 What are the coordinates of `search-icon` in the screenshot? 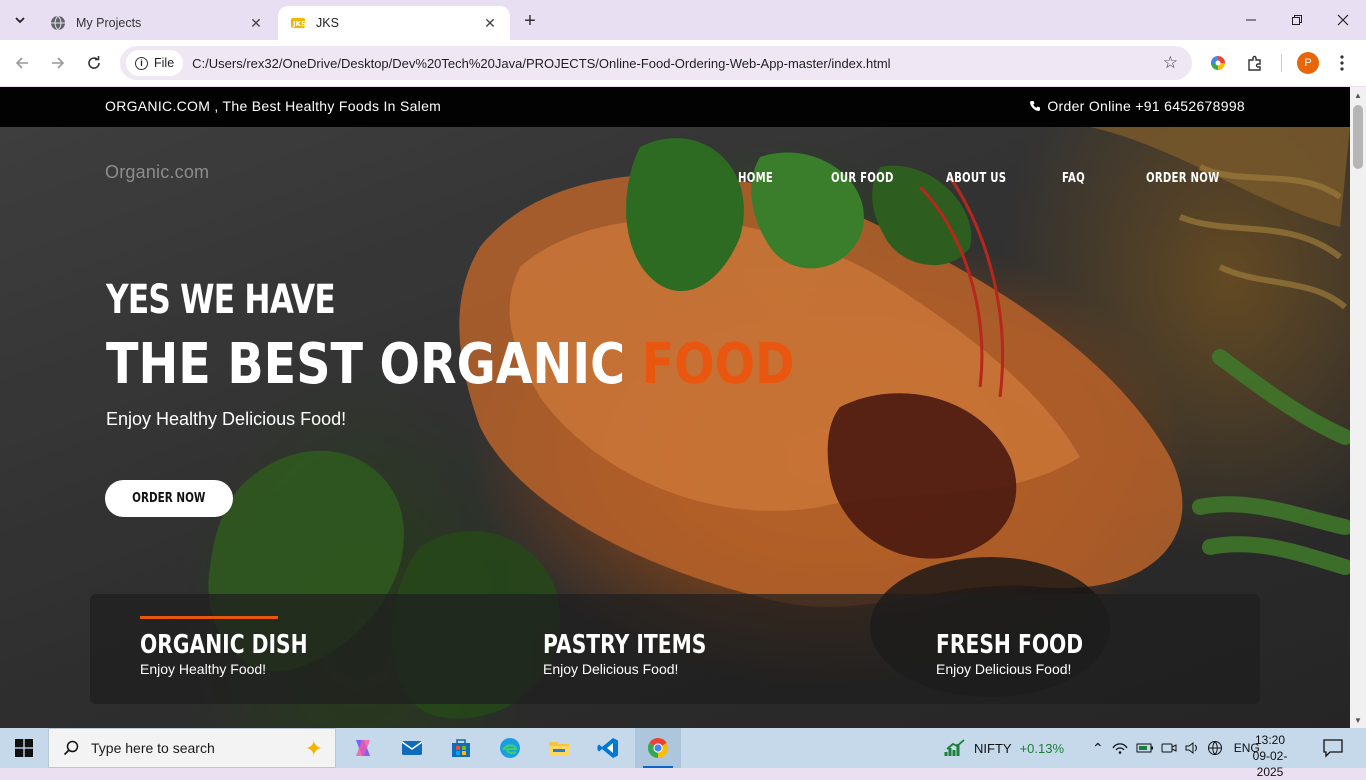 It's located at (71, 748).